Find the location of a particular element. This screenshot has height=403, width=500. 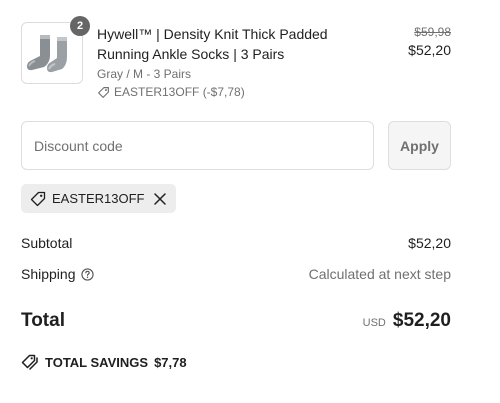

apply-button: Apply is located at coordinates (419, 145).